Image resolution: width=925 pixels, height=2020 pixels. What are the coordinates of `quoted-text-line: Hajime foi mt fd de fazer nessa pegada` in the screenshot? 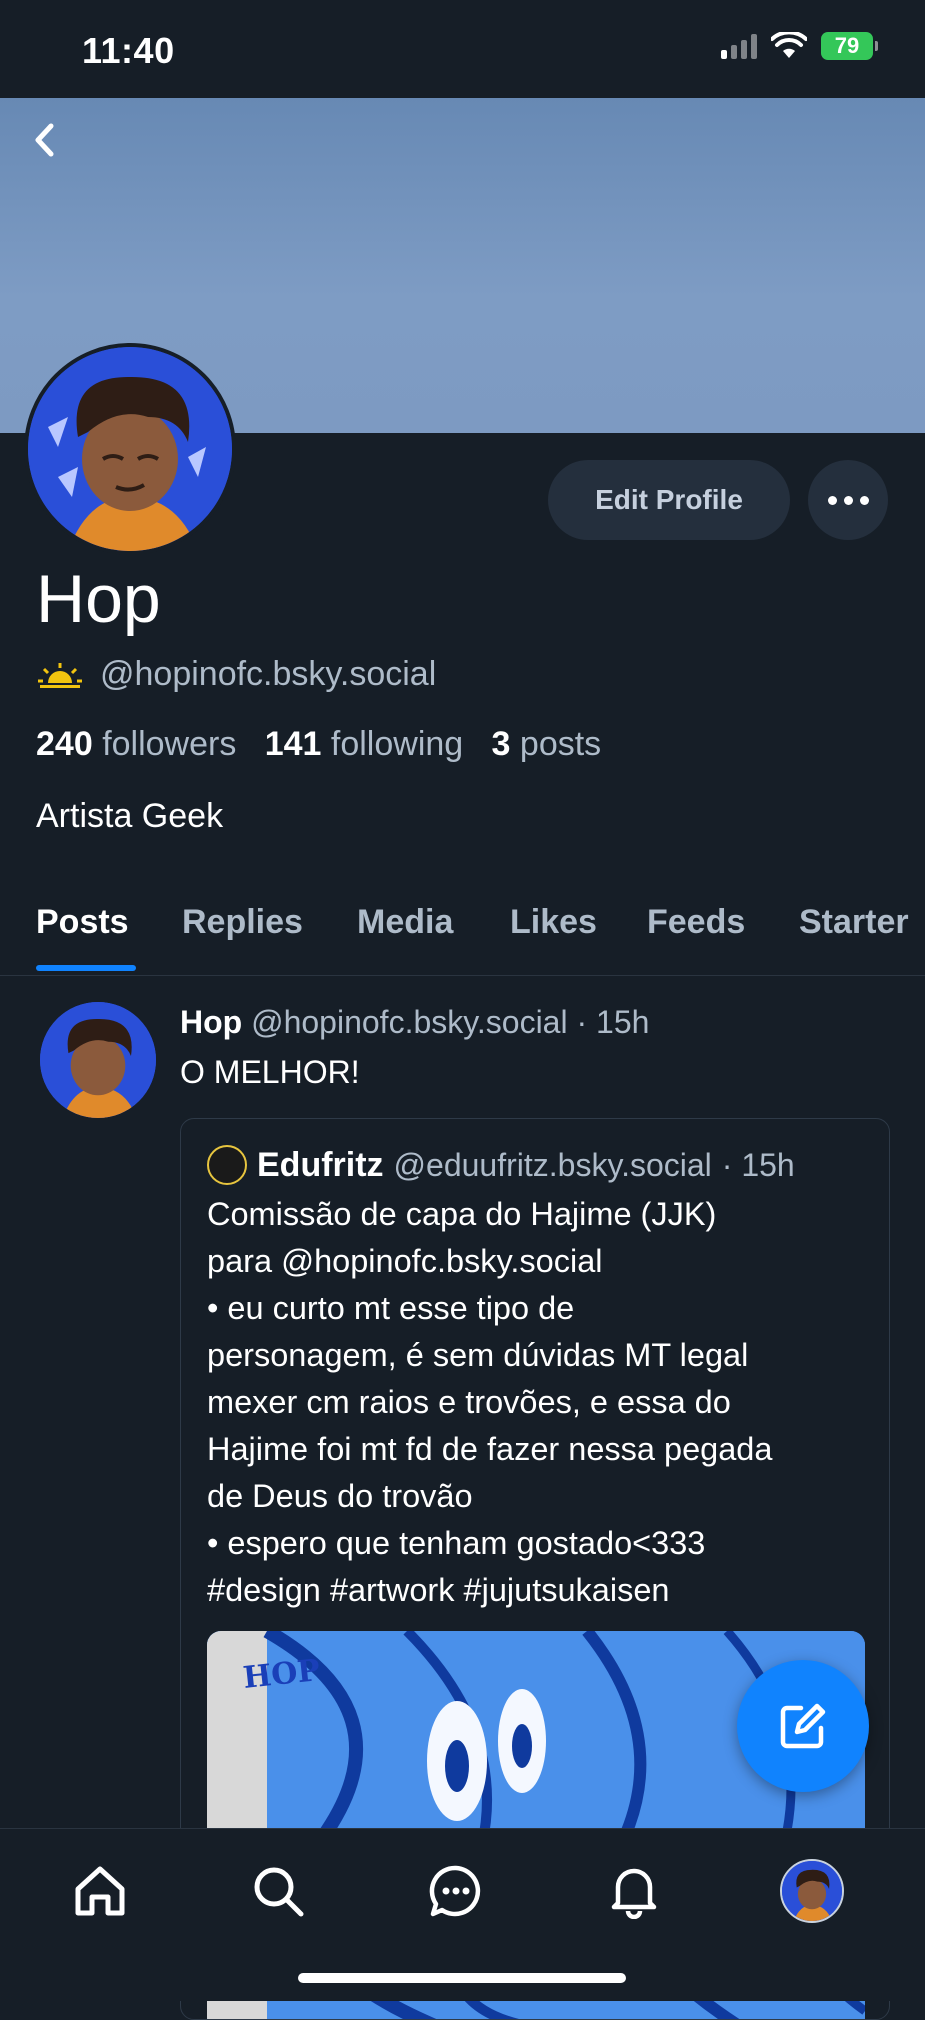 It's located at (490, 1449).